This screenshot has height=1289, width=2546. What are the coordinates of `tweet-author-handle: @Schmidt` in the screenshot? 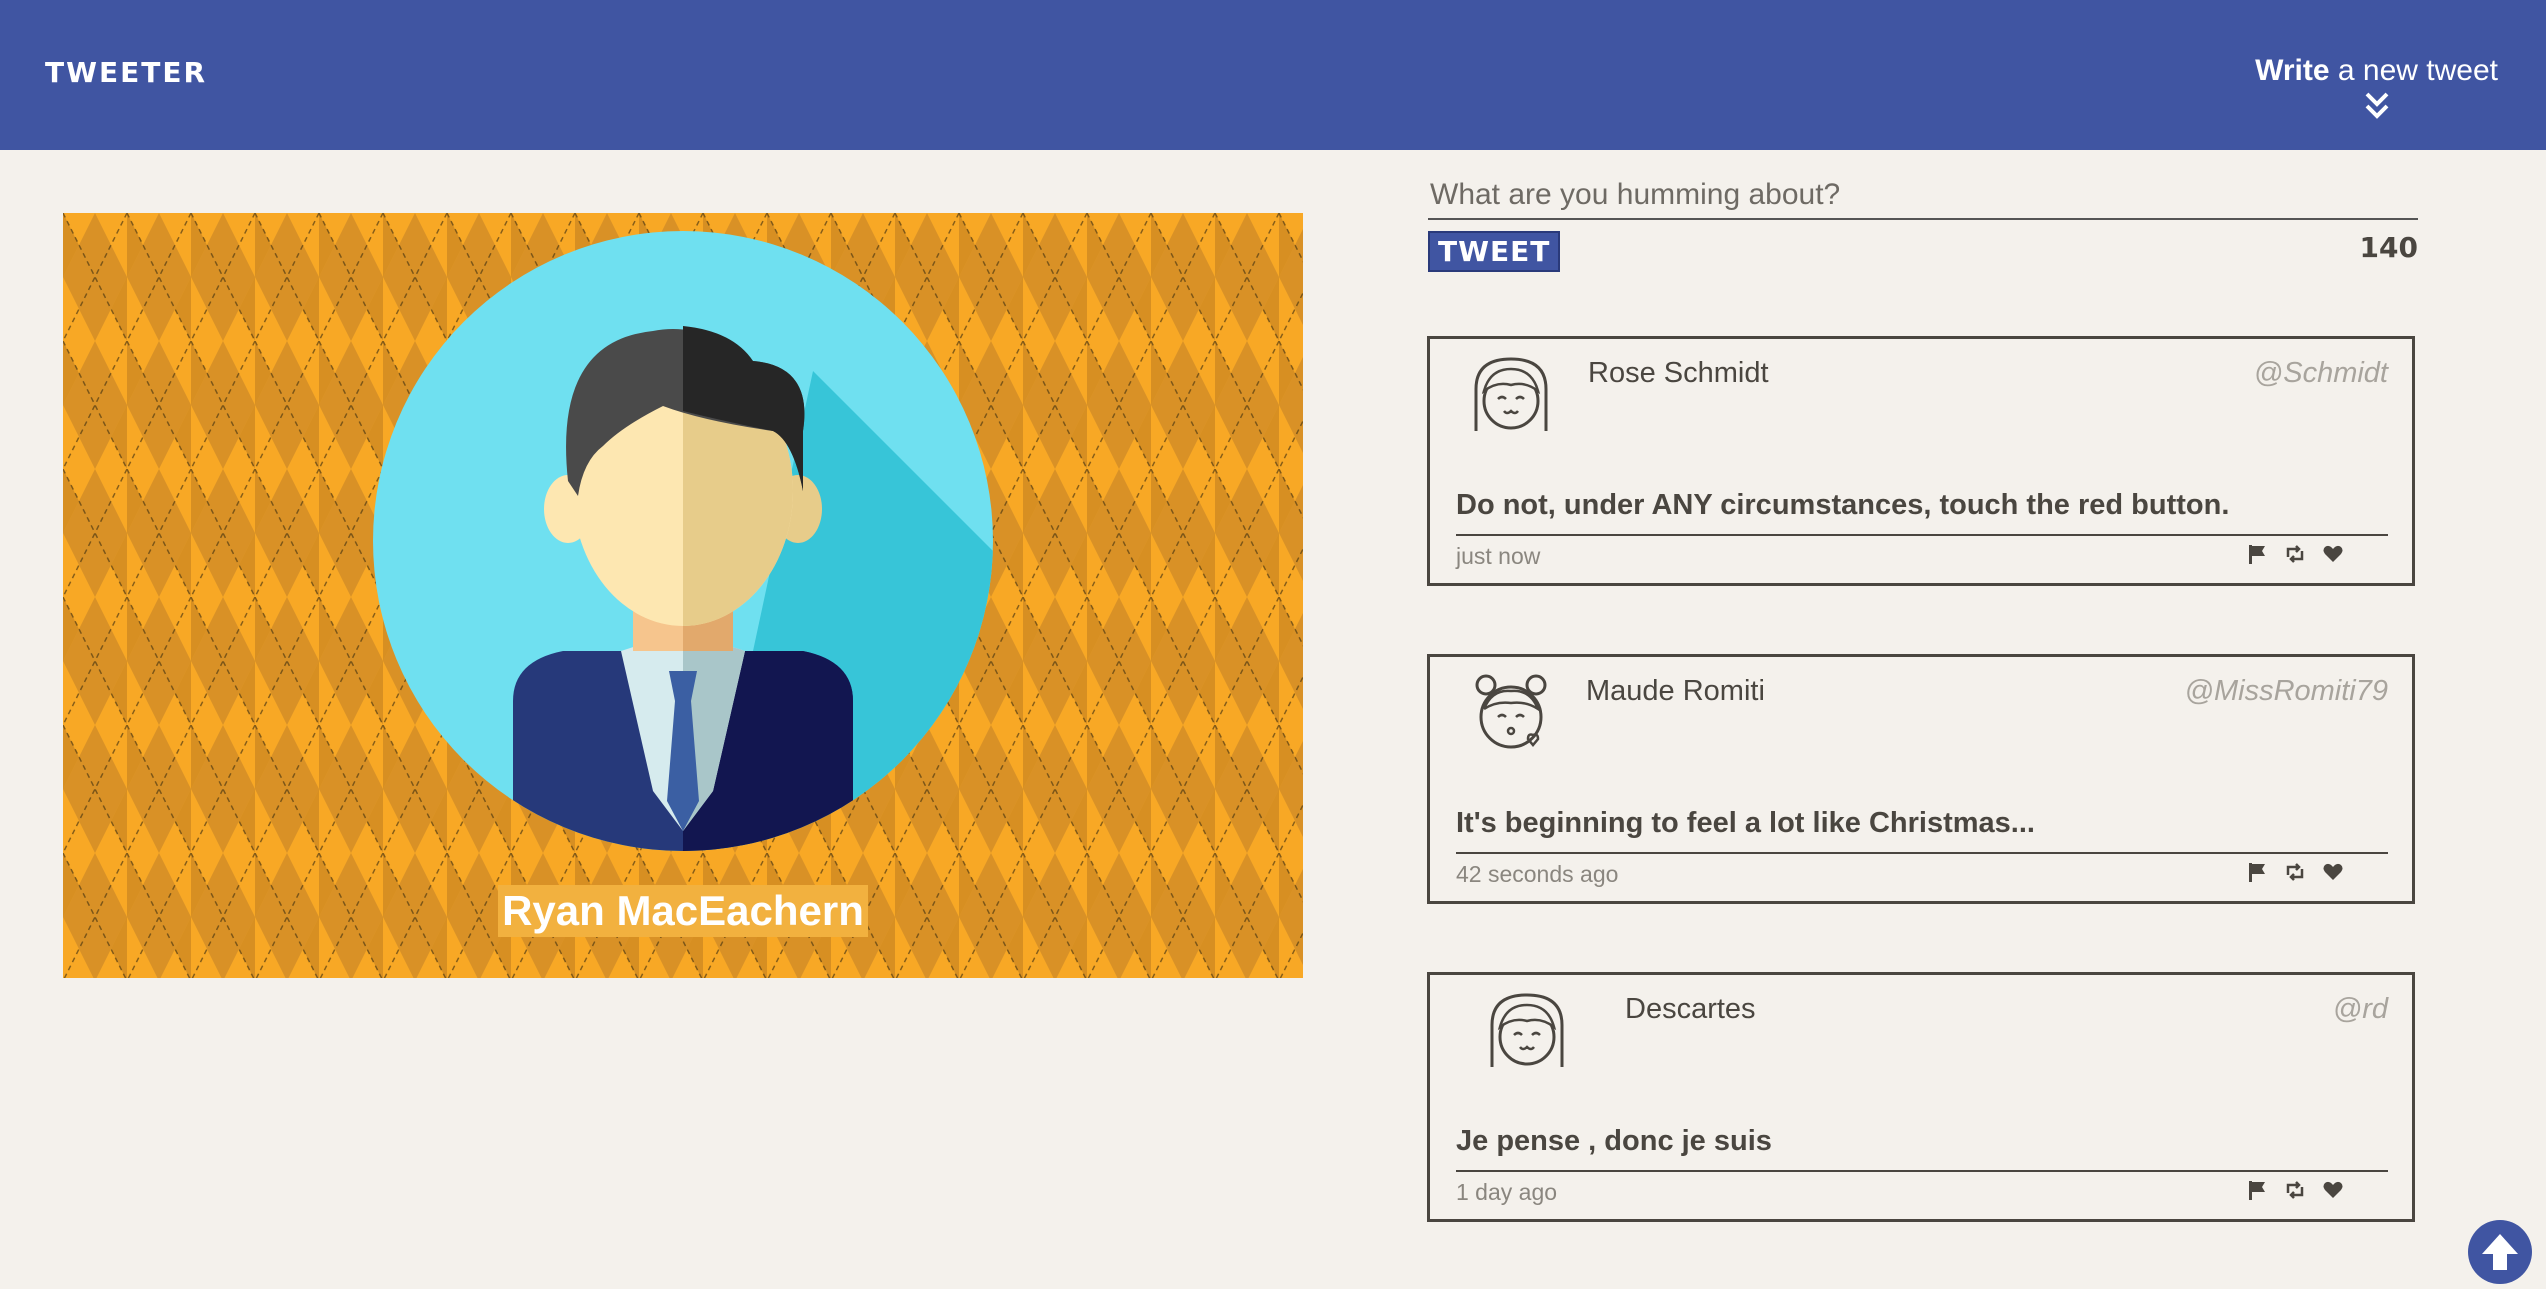 It's located at (2321, 373).